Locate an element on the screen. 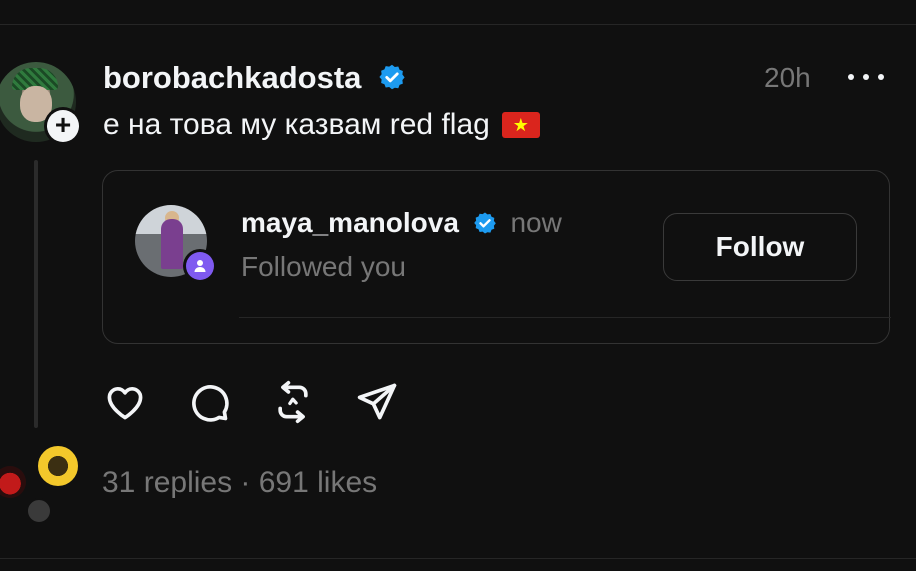 This screenshot has width=916, height=571. heart-icon is located at coordinates (125, 402).